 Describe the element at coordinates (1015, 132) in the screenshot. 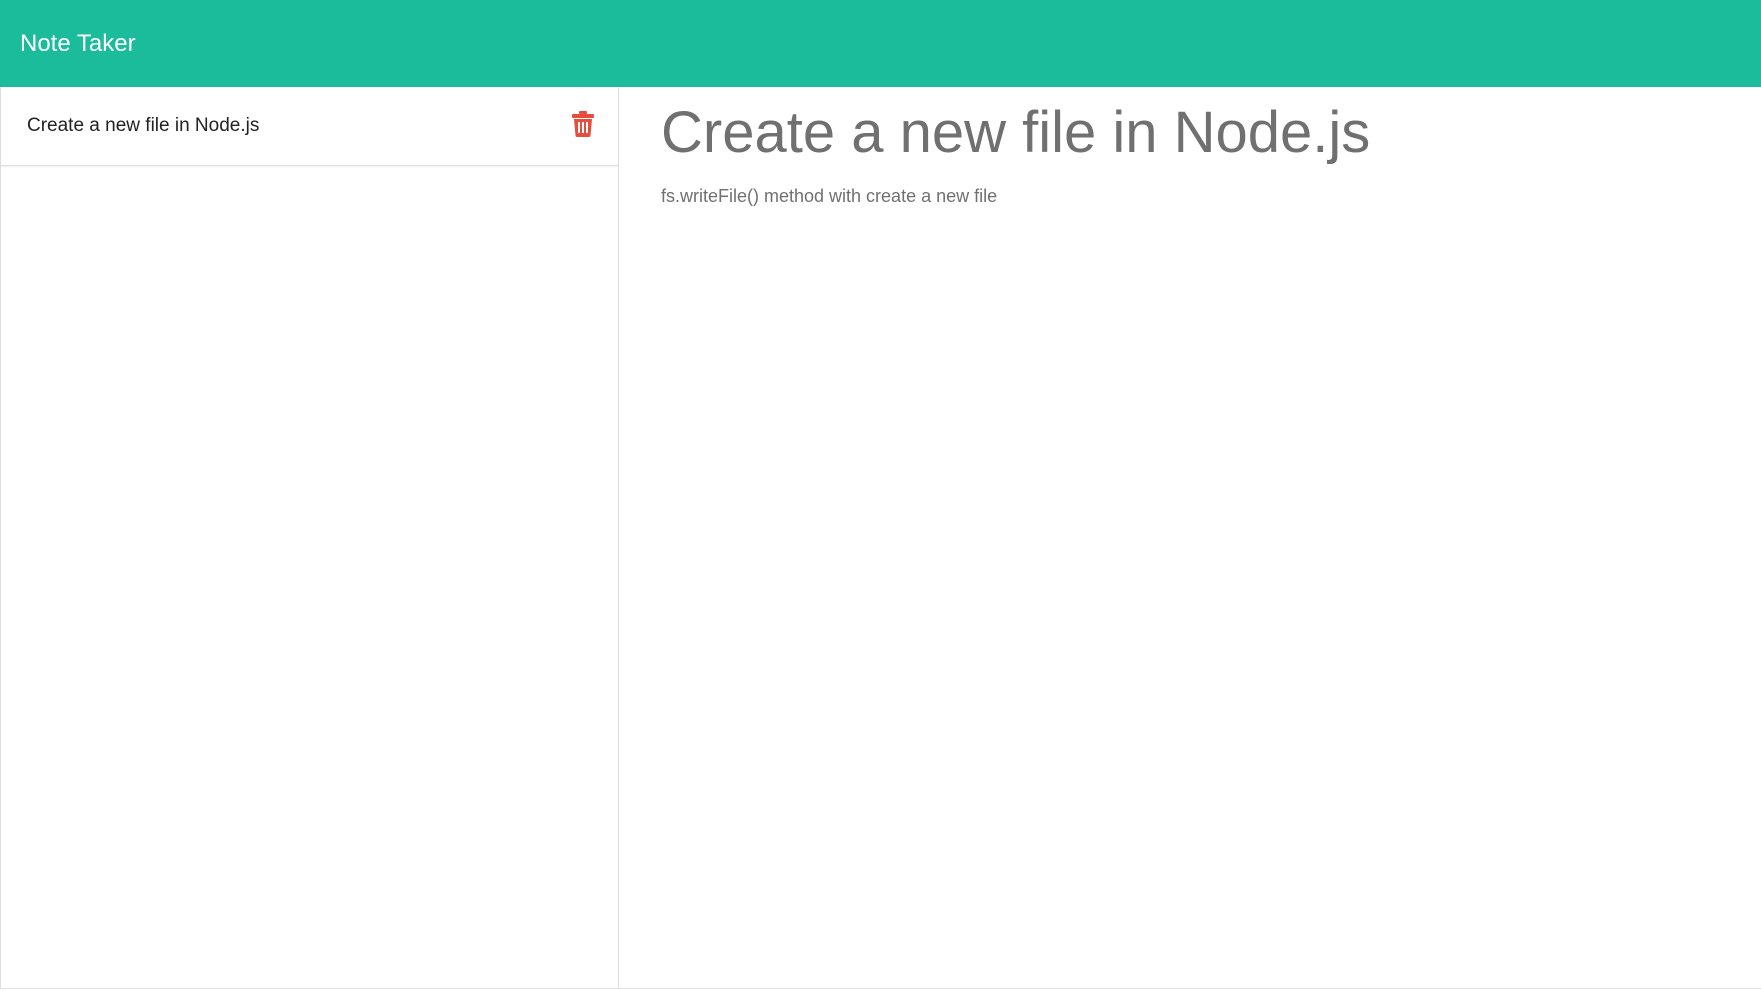

I see `note-title-display: Create a new file in Node.js` at that location.